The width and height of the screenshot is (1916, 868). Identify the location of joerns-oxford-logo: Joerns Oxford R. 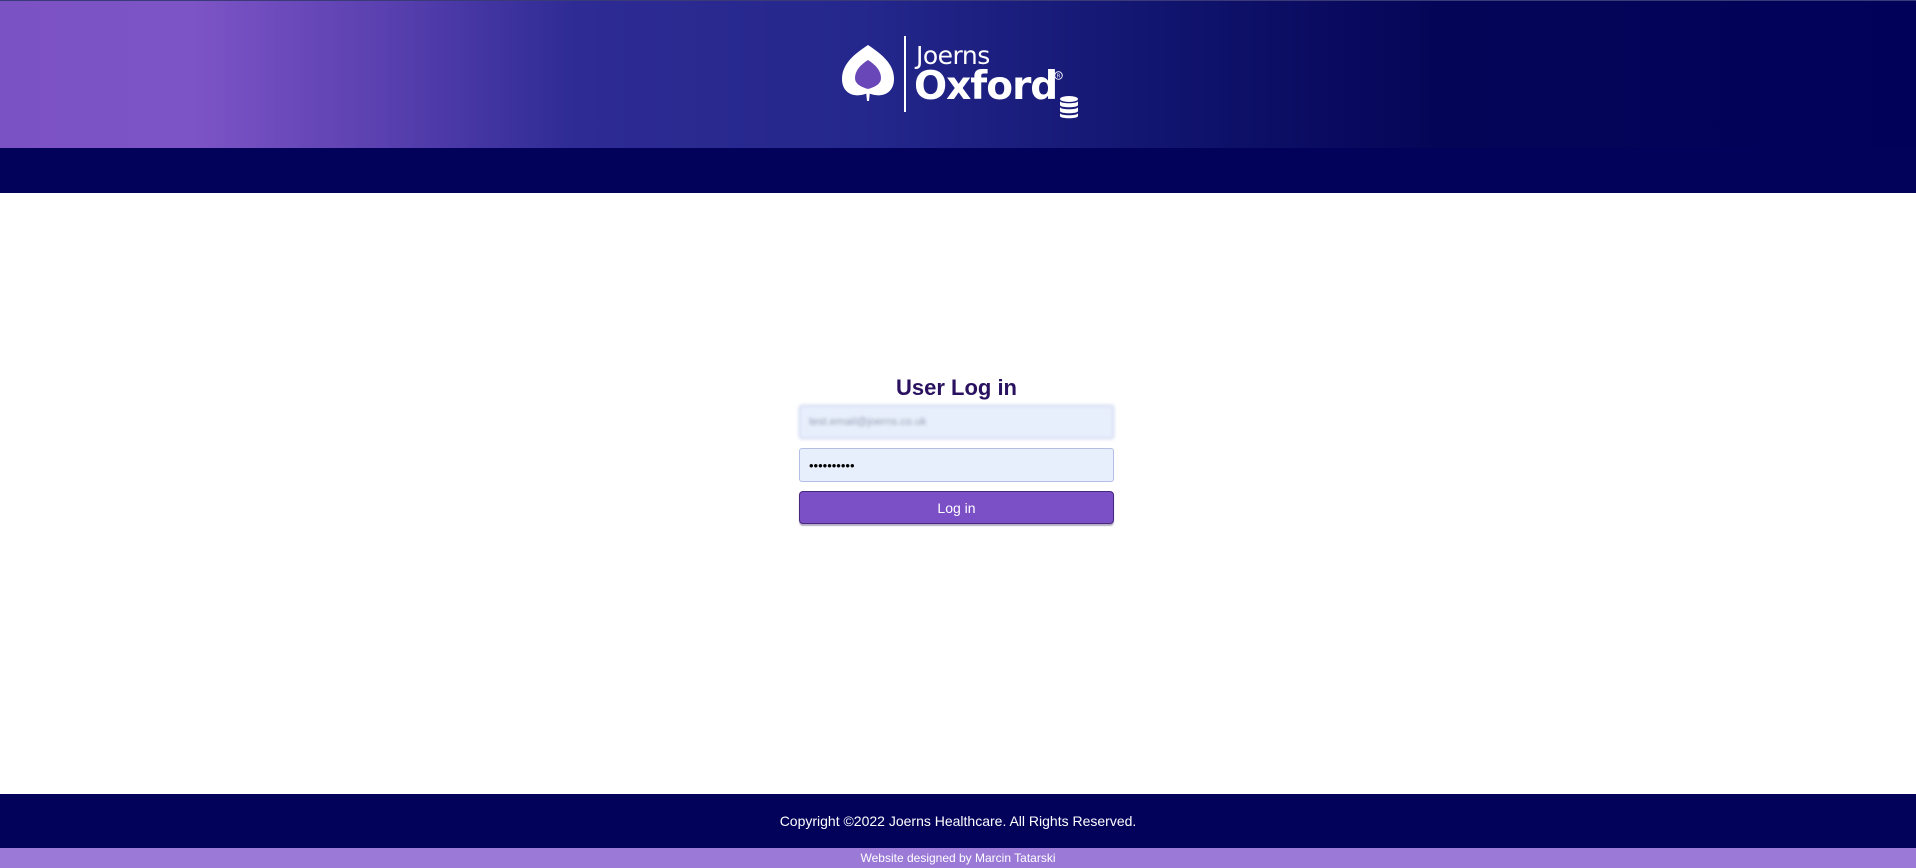
(963, 78).